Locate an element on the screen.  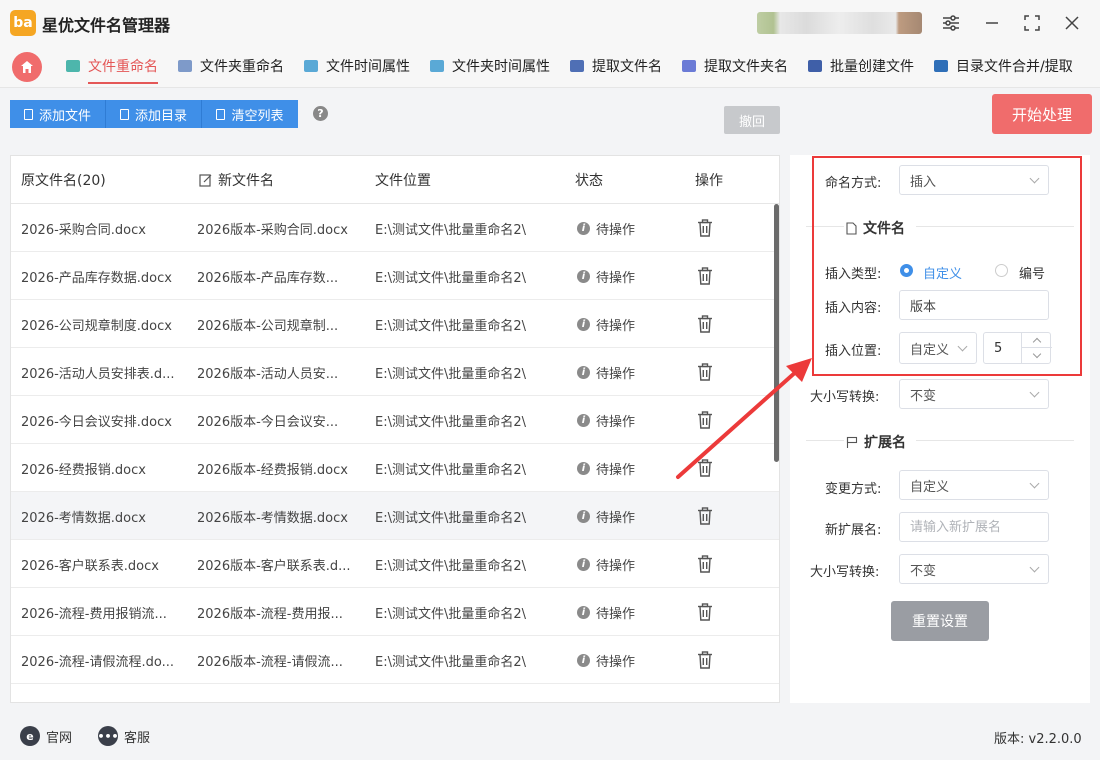
tab-extract-foldername: 提取文件夹名 is located at coordinates (735, 66).